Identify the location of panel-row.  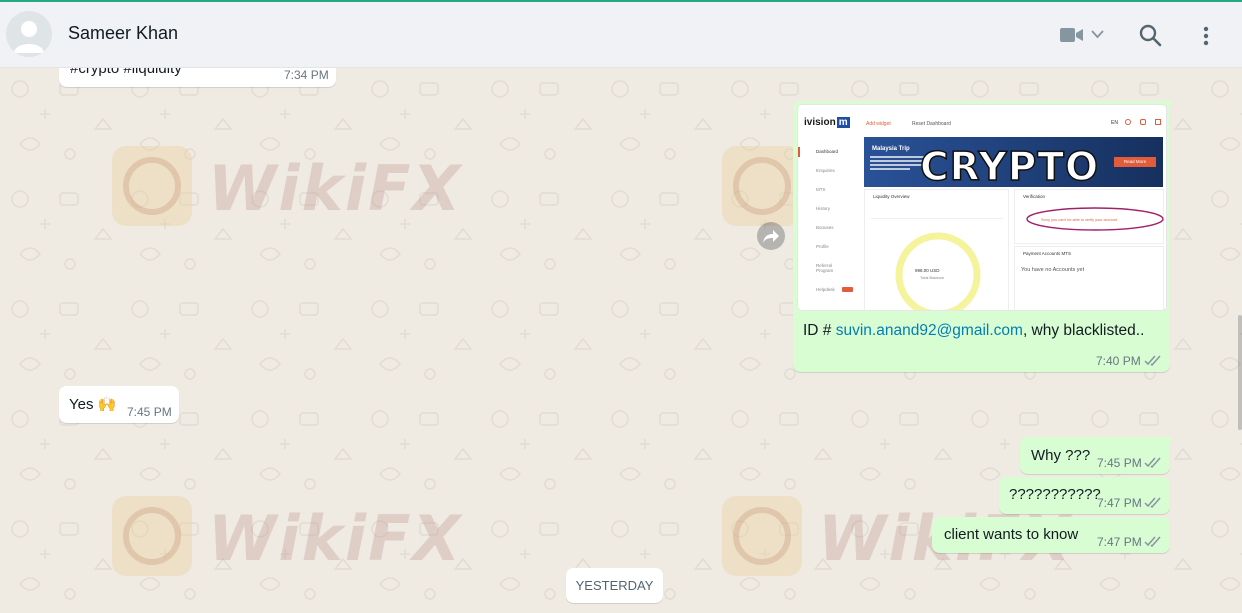
(937, 214).